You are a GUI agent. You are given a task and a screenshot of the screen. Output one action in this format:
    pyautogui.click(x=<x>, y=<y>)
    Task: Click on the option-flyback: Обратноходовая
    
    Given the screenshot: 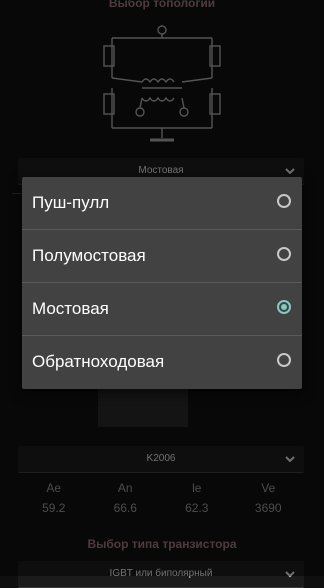 What is the action you would take?
    pyautogui.click(x=162, y=362)
    